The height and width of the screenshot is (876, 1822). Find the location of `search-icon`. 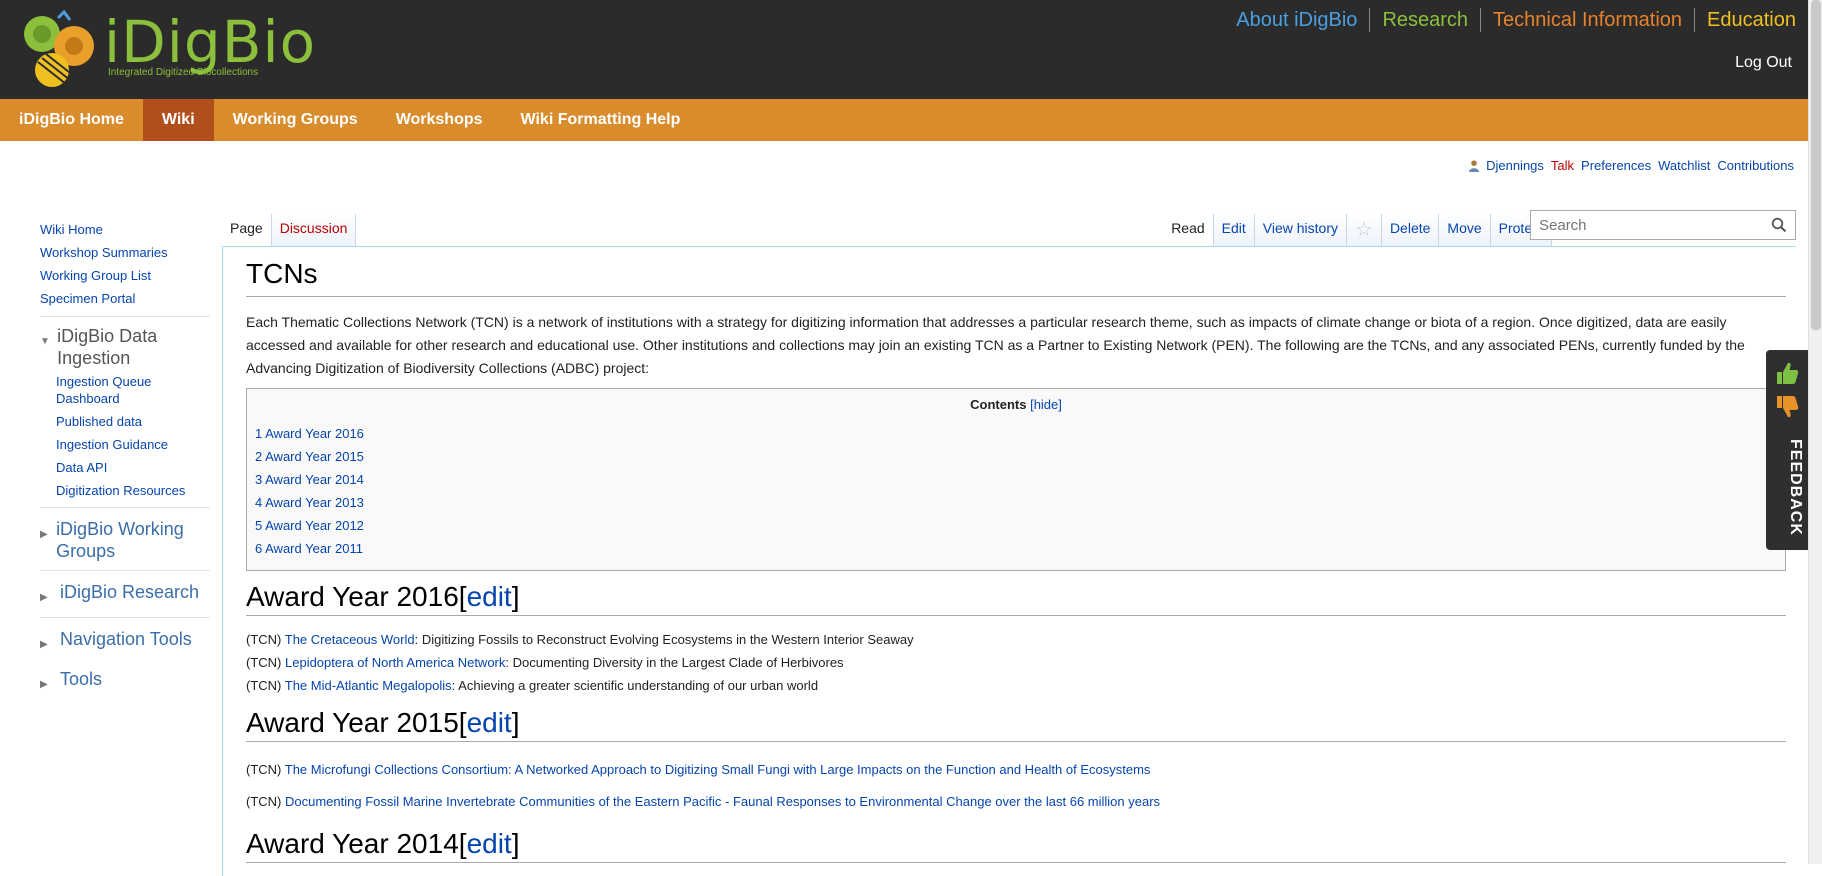

search-icon is located at coordinates (1779, 225).